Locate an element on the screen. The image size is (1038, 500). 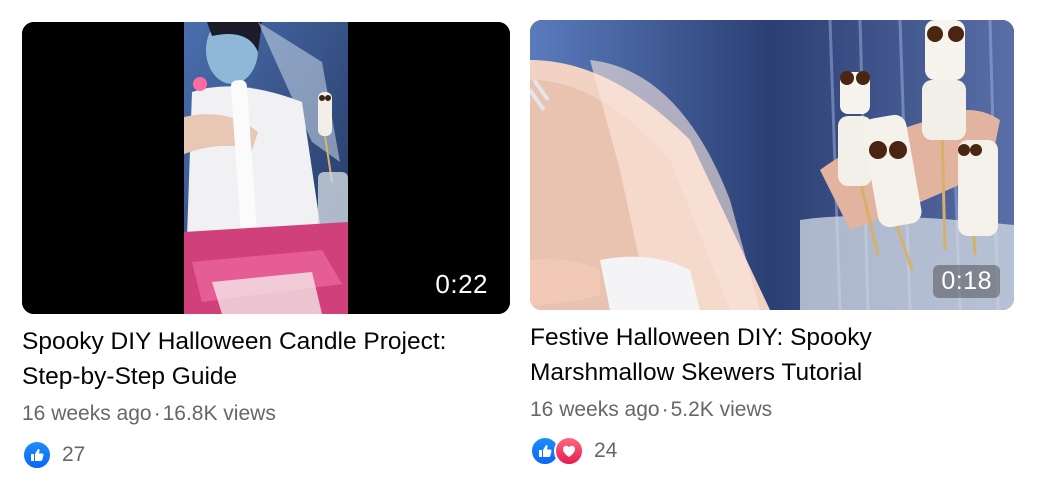
video-views: 16.8K views is located at coordinates (219, 413).